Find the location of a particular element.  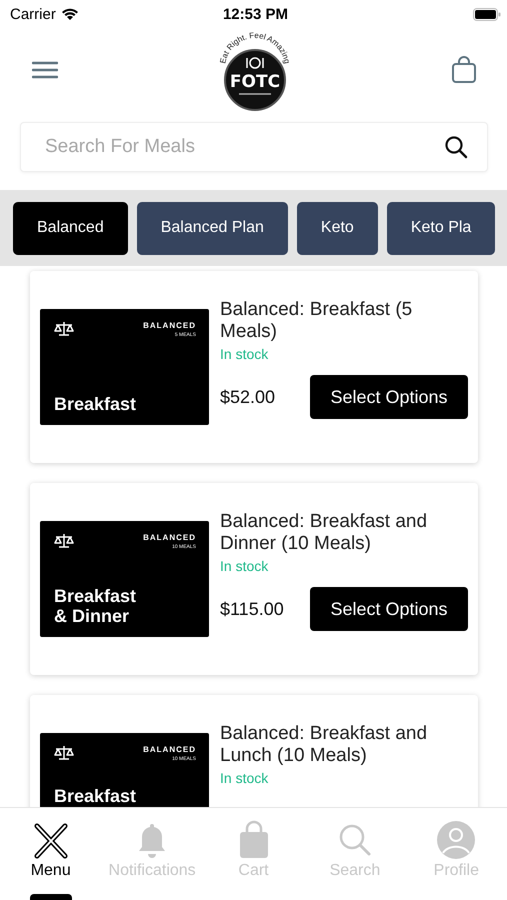

search-field: Search For Meals is located at coordinates (254, 147).